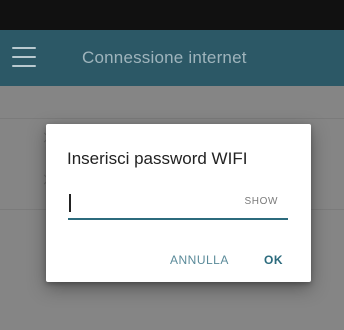  Describe the element at coordinates (172, 102) in the screenshot. I see `list-item` at that location.